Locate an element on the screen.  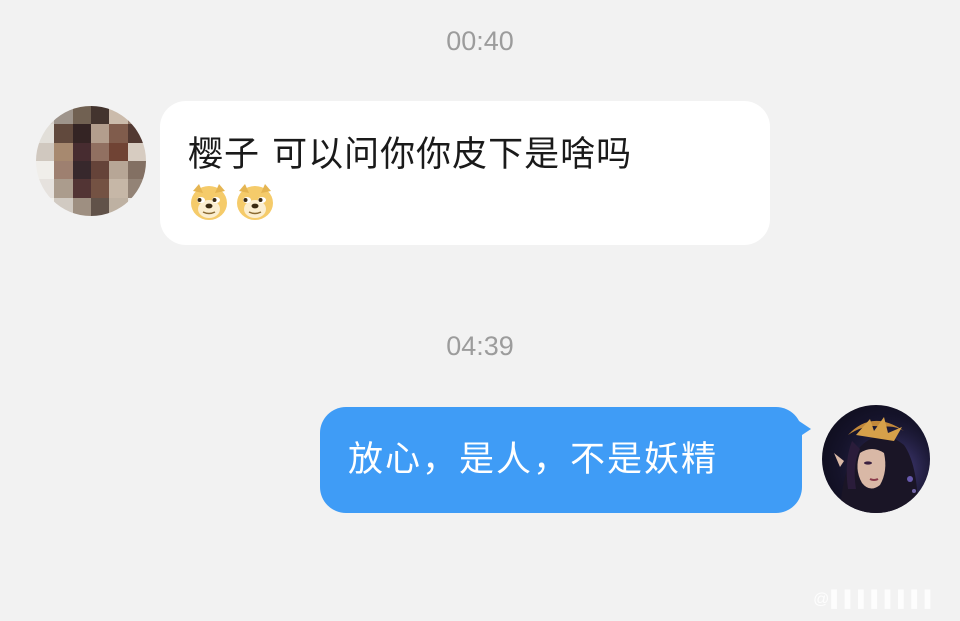
outgoing-message-text: 放心，是人，不是妖精 is located at coordinates (533, 460).